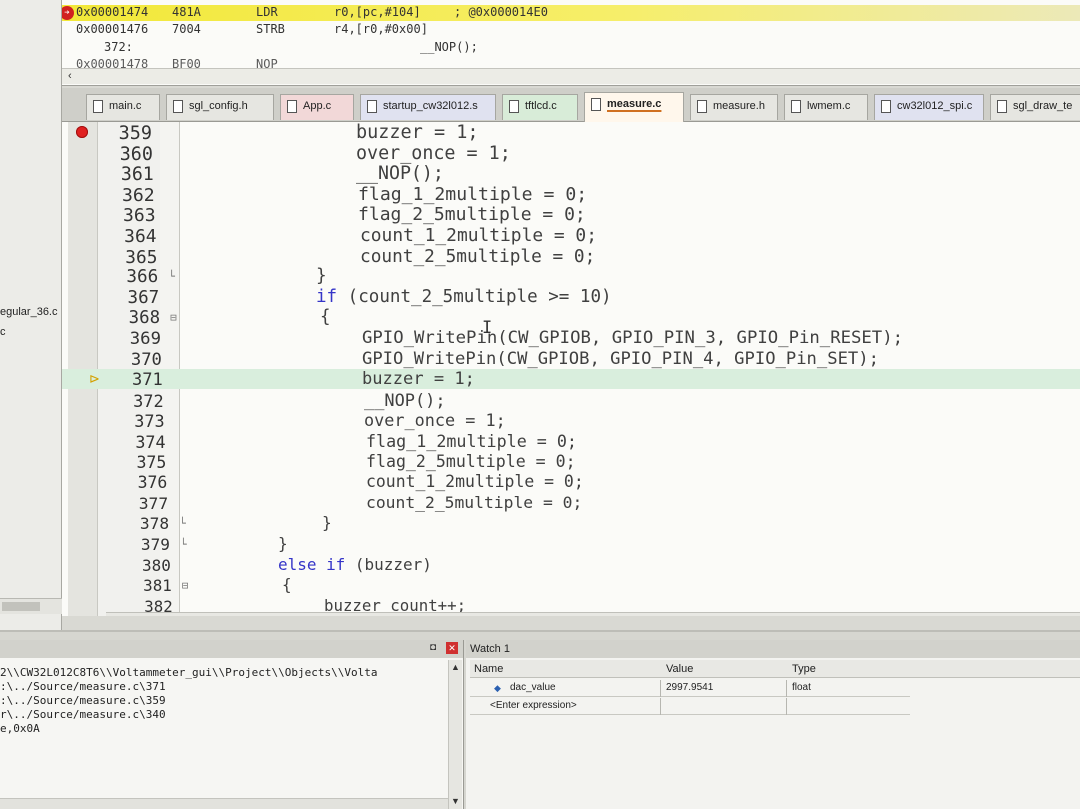 This screenshot has width=1080, height=809. I want to click on code-text: over_once = 1;, so click(435, 420).